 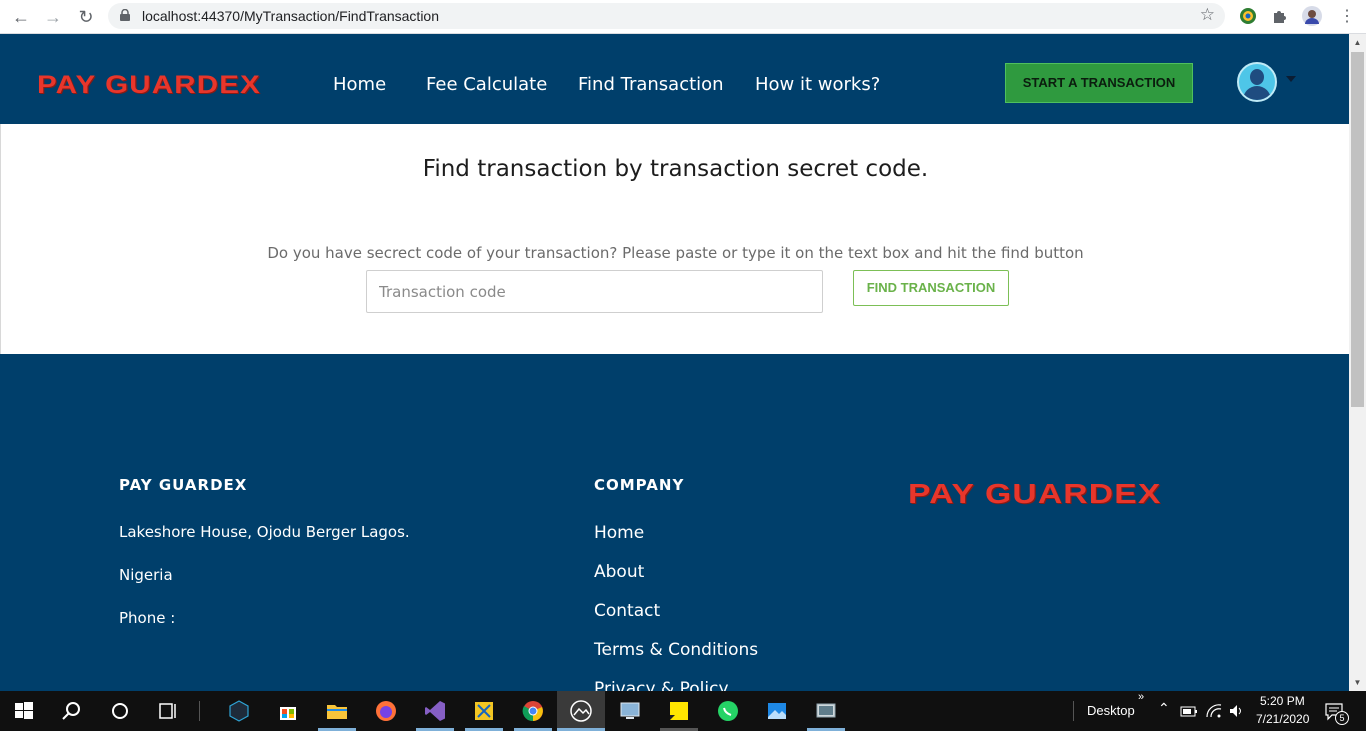 What do you see at coordinates (1141, 697) in the screenshot?
I see `toolbar-expand-icon: »` at bounding box center [1141, 697].